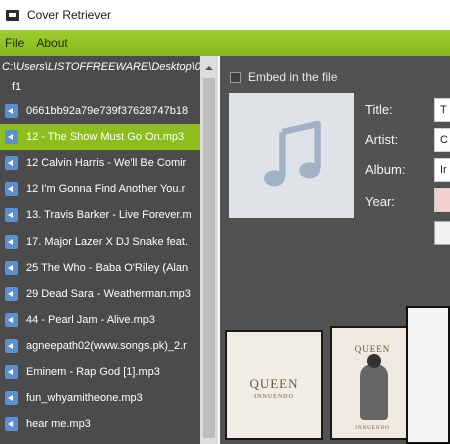 Image resolution: width=450 pixels, height=444 pixels. Describe the element at coordinates (225, 43) in the screenshot. I see `menu-bar: File About` at that location.